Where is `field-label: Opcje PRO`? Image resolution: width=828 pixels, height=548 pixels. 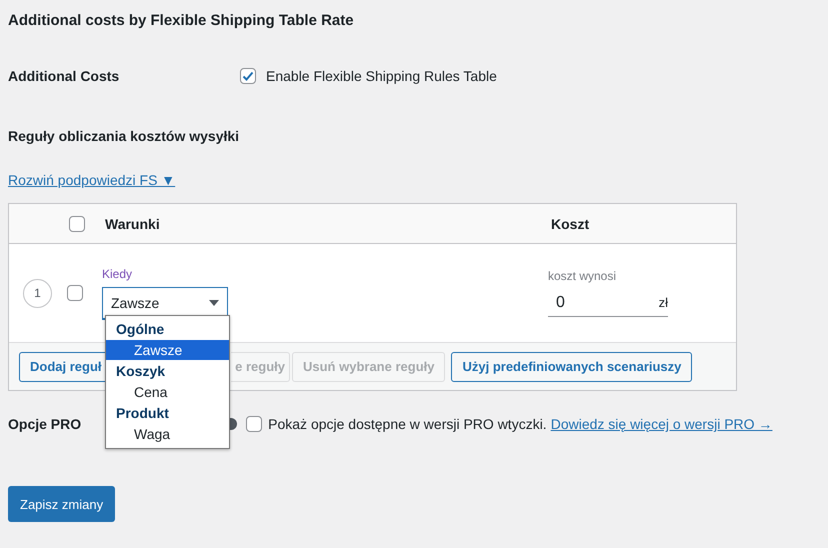 field-label: Opcje PRO is located at coordinates (45, 424).